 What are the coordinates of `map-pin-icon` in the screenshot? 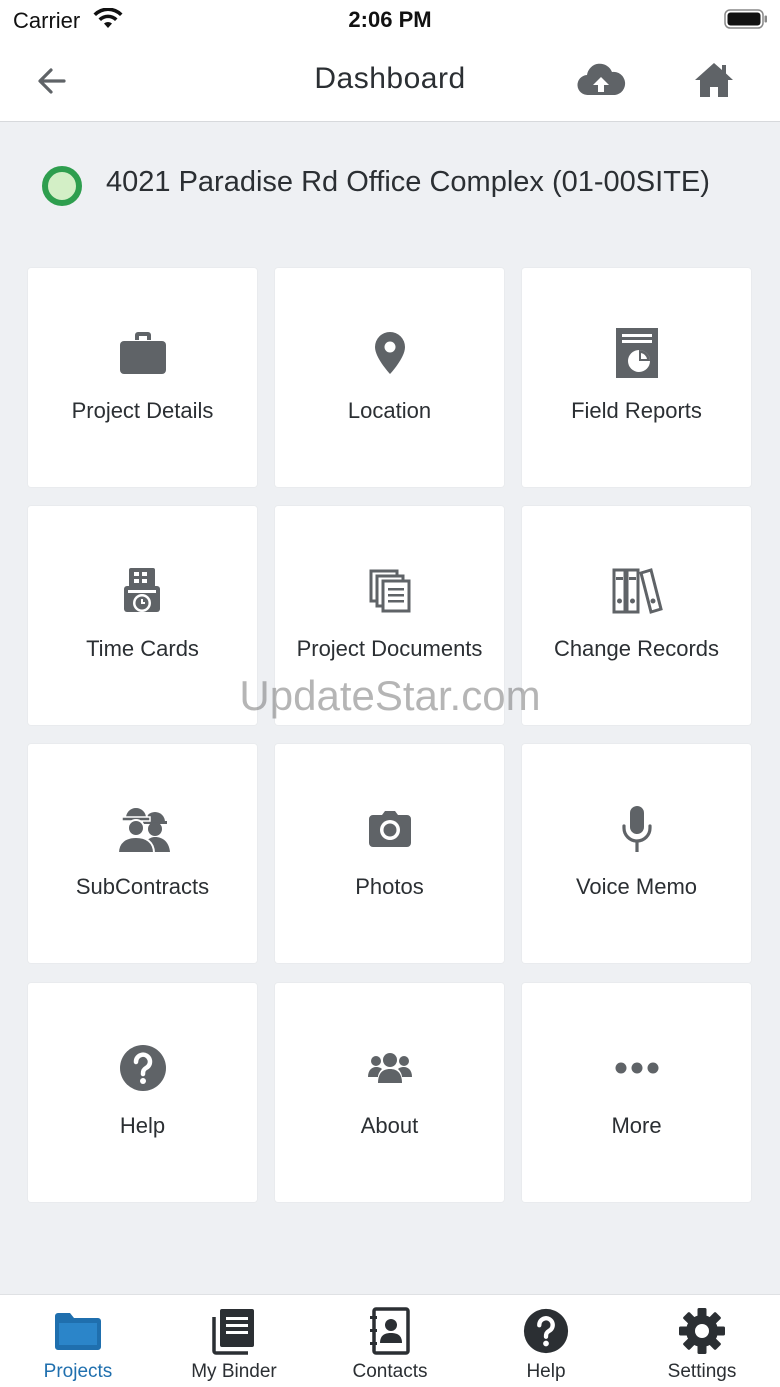 It's located at (390, 353).